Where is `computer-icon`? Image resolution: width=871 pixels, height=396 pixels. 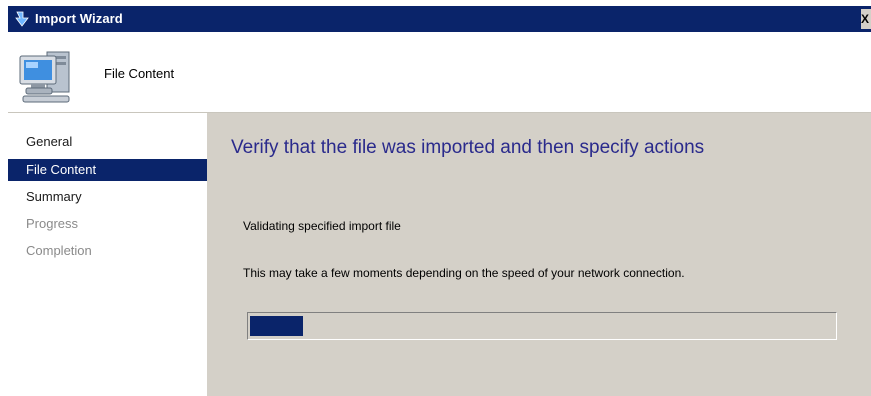 computer-icon is located at coordinates (44, 77).